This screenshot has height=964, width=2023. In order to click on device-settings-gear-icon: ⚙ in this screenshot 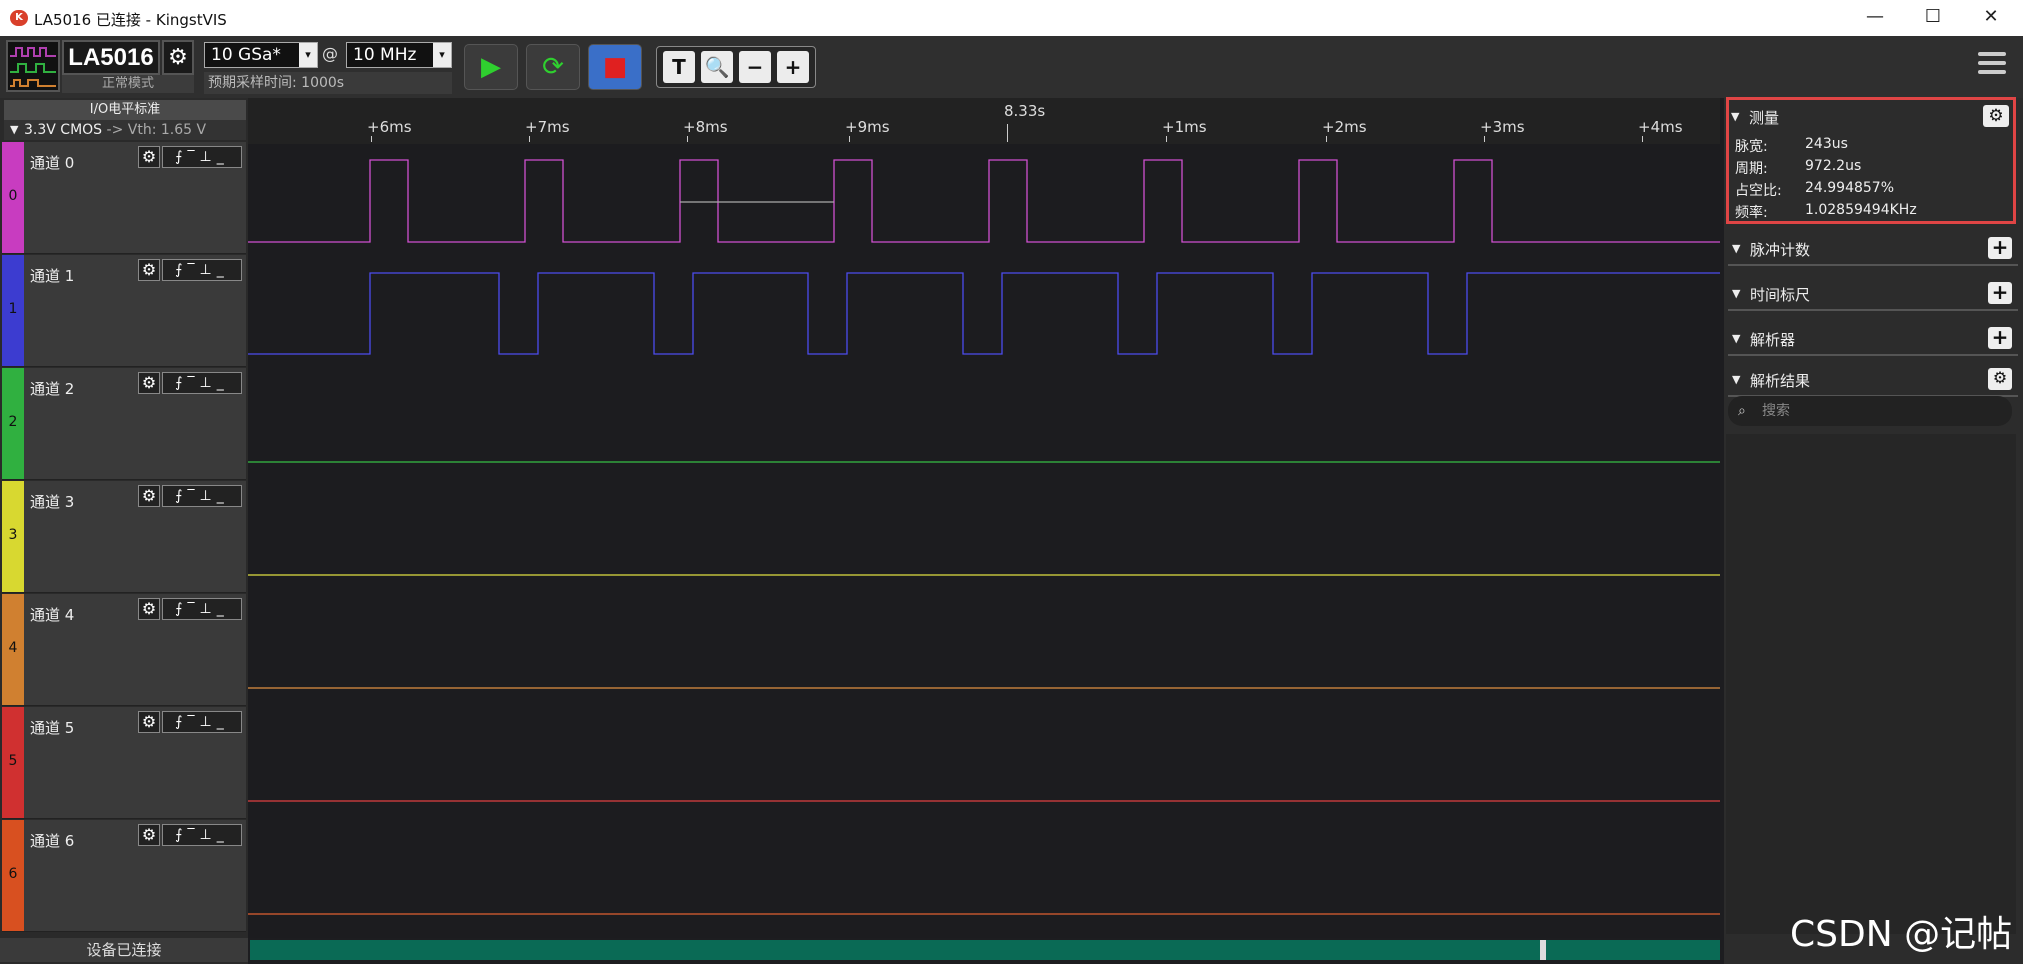, I will do `click(178, 57)`.